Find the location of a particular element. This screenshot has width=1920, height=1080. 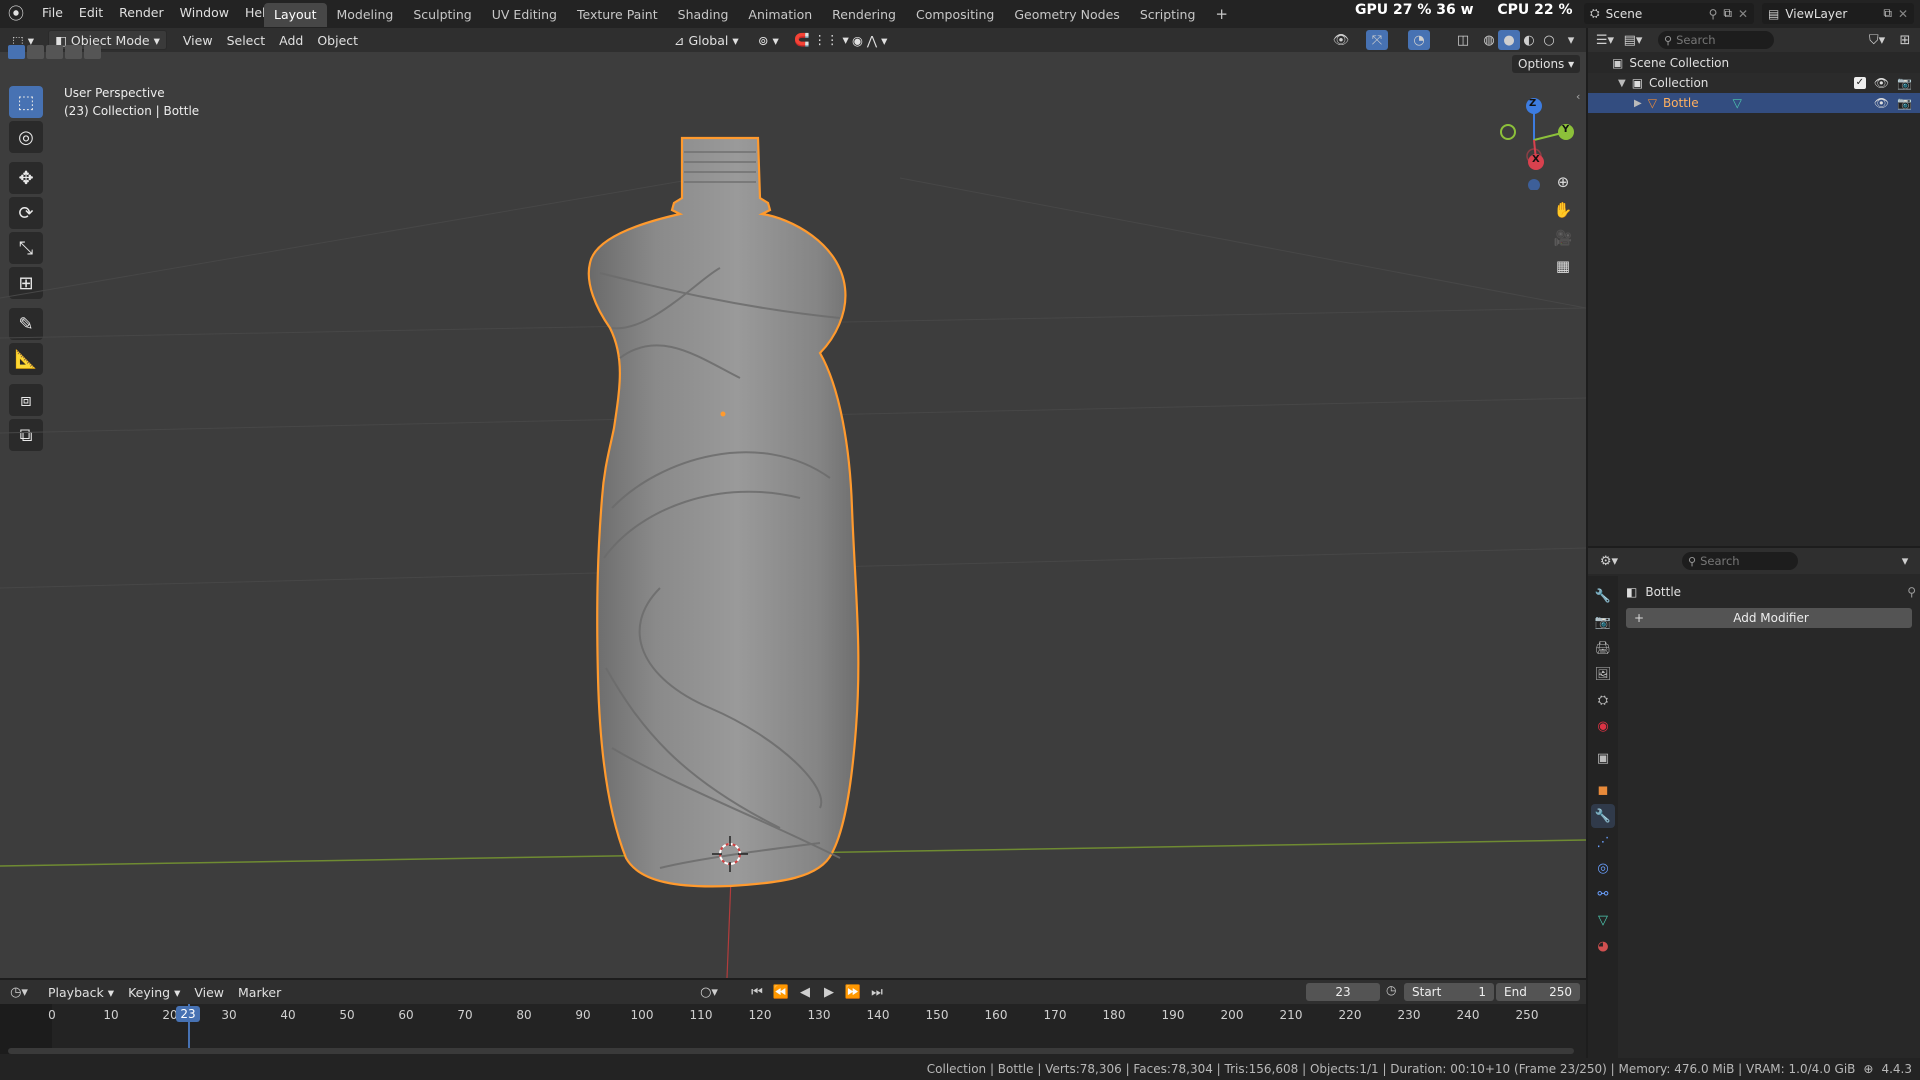

ruler-tick-label: 50 is located at coordinates (347, 1015).